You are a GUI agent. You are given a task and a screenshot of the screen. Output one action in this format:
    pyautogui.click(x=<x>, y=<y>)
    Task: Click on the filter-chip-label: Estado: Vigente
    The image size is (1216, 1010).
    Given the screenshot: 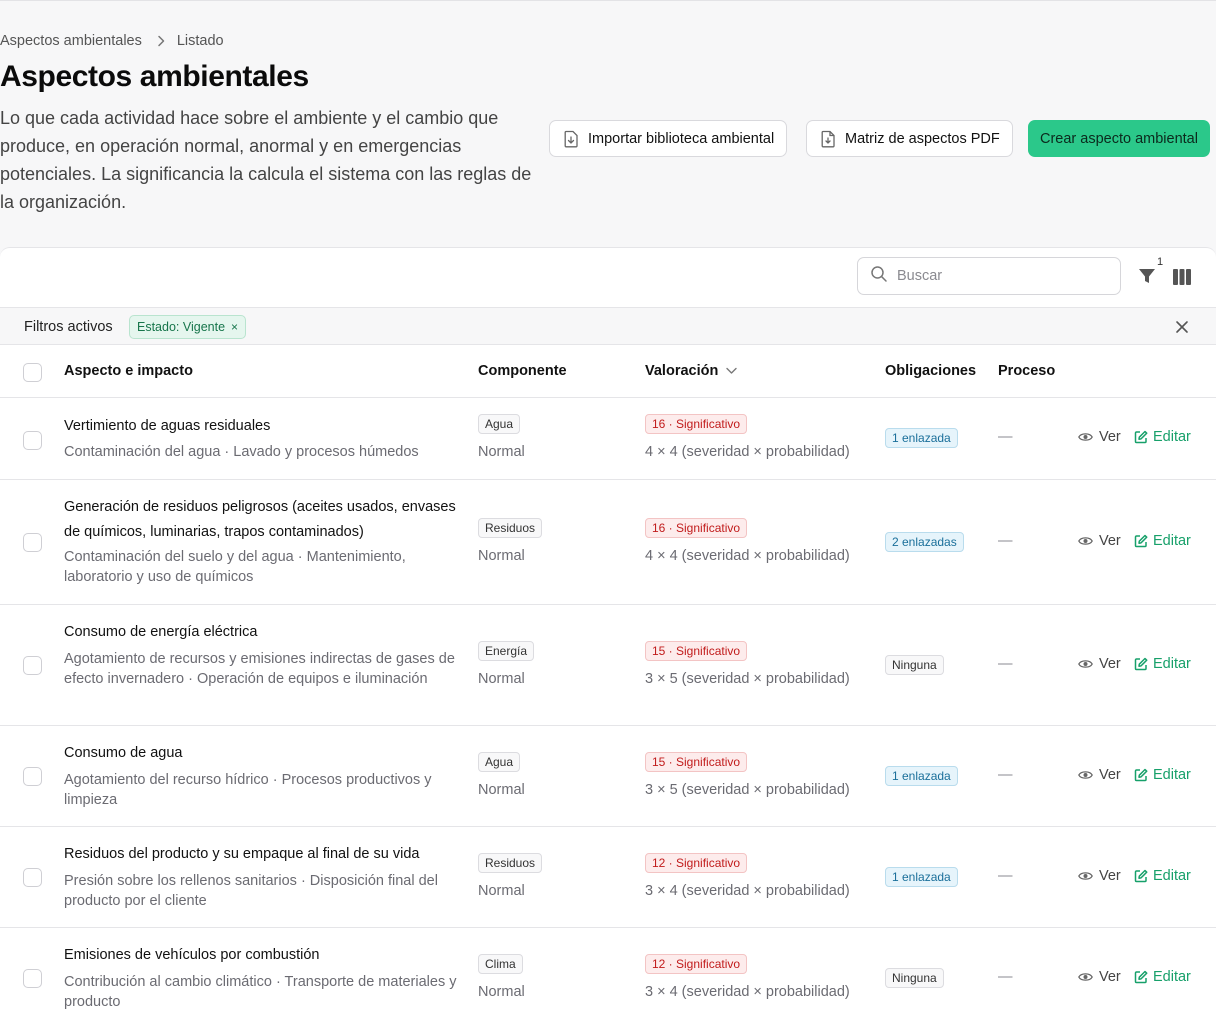 What is the action you would take?
    pyautogui.click(x=181, y=327)
    